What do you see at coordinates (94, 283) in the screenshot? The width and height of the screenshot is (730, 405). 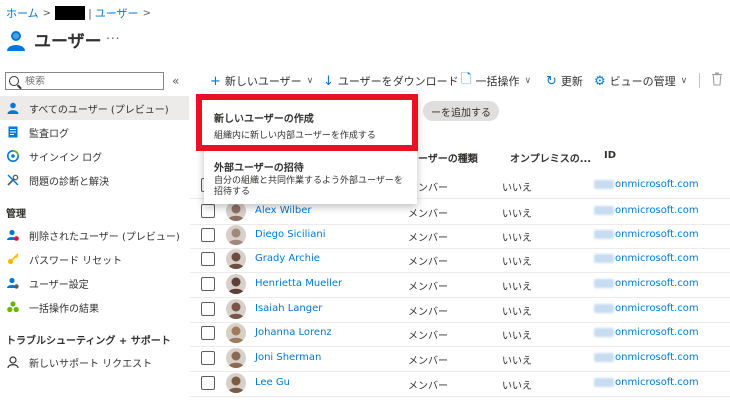 I see `sidebar-item-user-settings: ユーザー設定` at bounding box center [94, 283].